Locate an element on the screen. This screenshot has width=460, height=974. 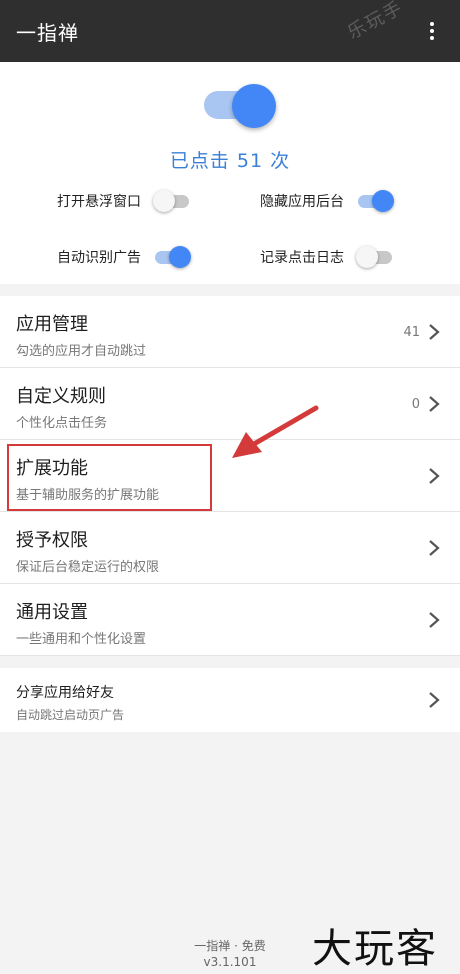
click-count-text: 已点击 51 次 is located at coordinates (230, 161).